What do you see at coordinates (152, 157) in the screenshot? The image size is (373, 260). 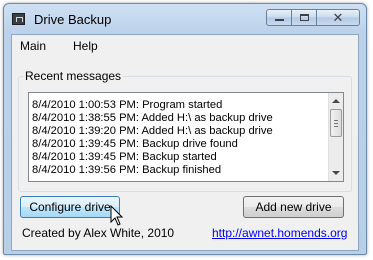 I see `list-item: 8/4/2010 1:39:45 PM: Backup started` at bounding box center [152, 157].